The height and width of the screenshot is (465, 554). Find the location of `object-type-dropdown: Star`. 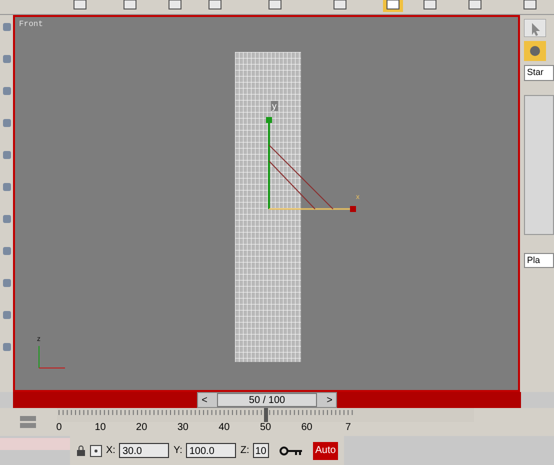

object-type-dropdown: Star is located at coordinates (539, 72).